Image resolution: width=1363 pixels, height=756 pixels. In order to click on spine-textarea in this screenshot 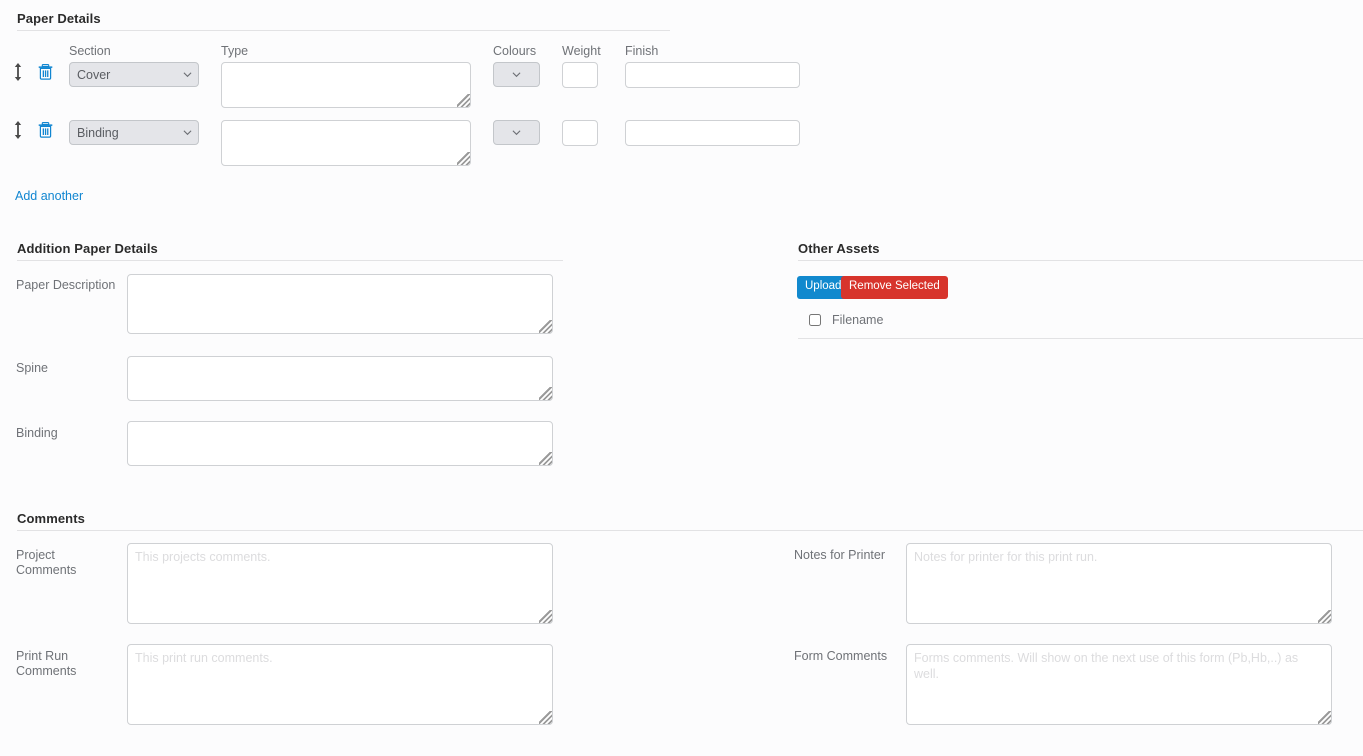, I will do `click(340, 378)`.